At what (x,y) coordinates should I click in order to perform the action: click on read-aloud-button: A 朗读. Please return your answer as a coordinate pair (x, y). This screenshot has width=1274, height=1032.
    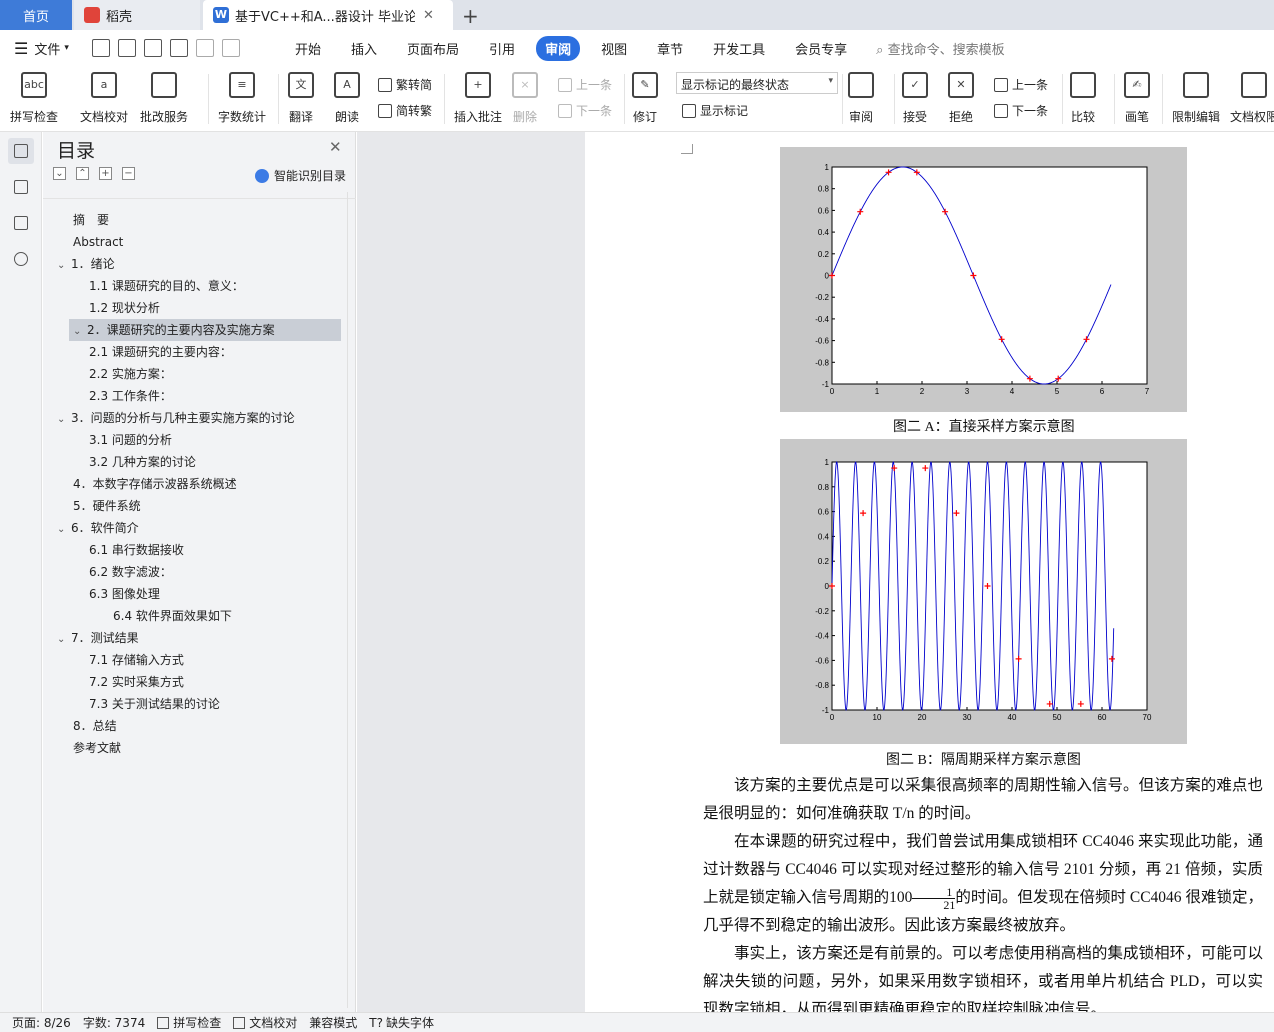
    Looking at the image, I should click on (347, 99).